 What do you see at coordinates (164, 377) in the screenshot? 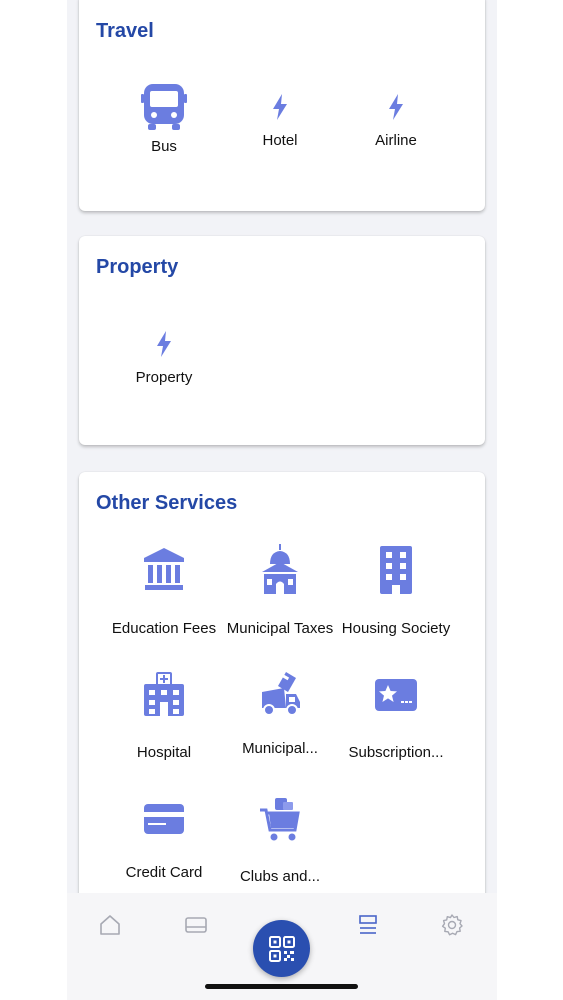
I see `item-label: Property` at bounding box center [164, 377].